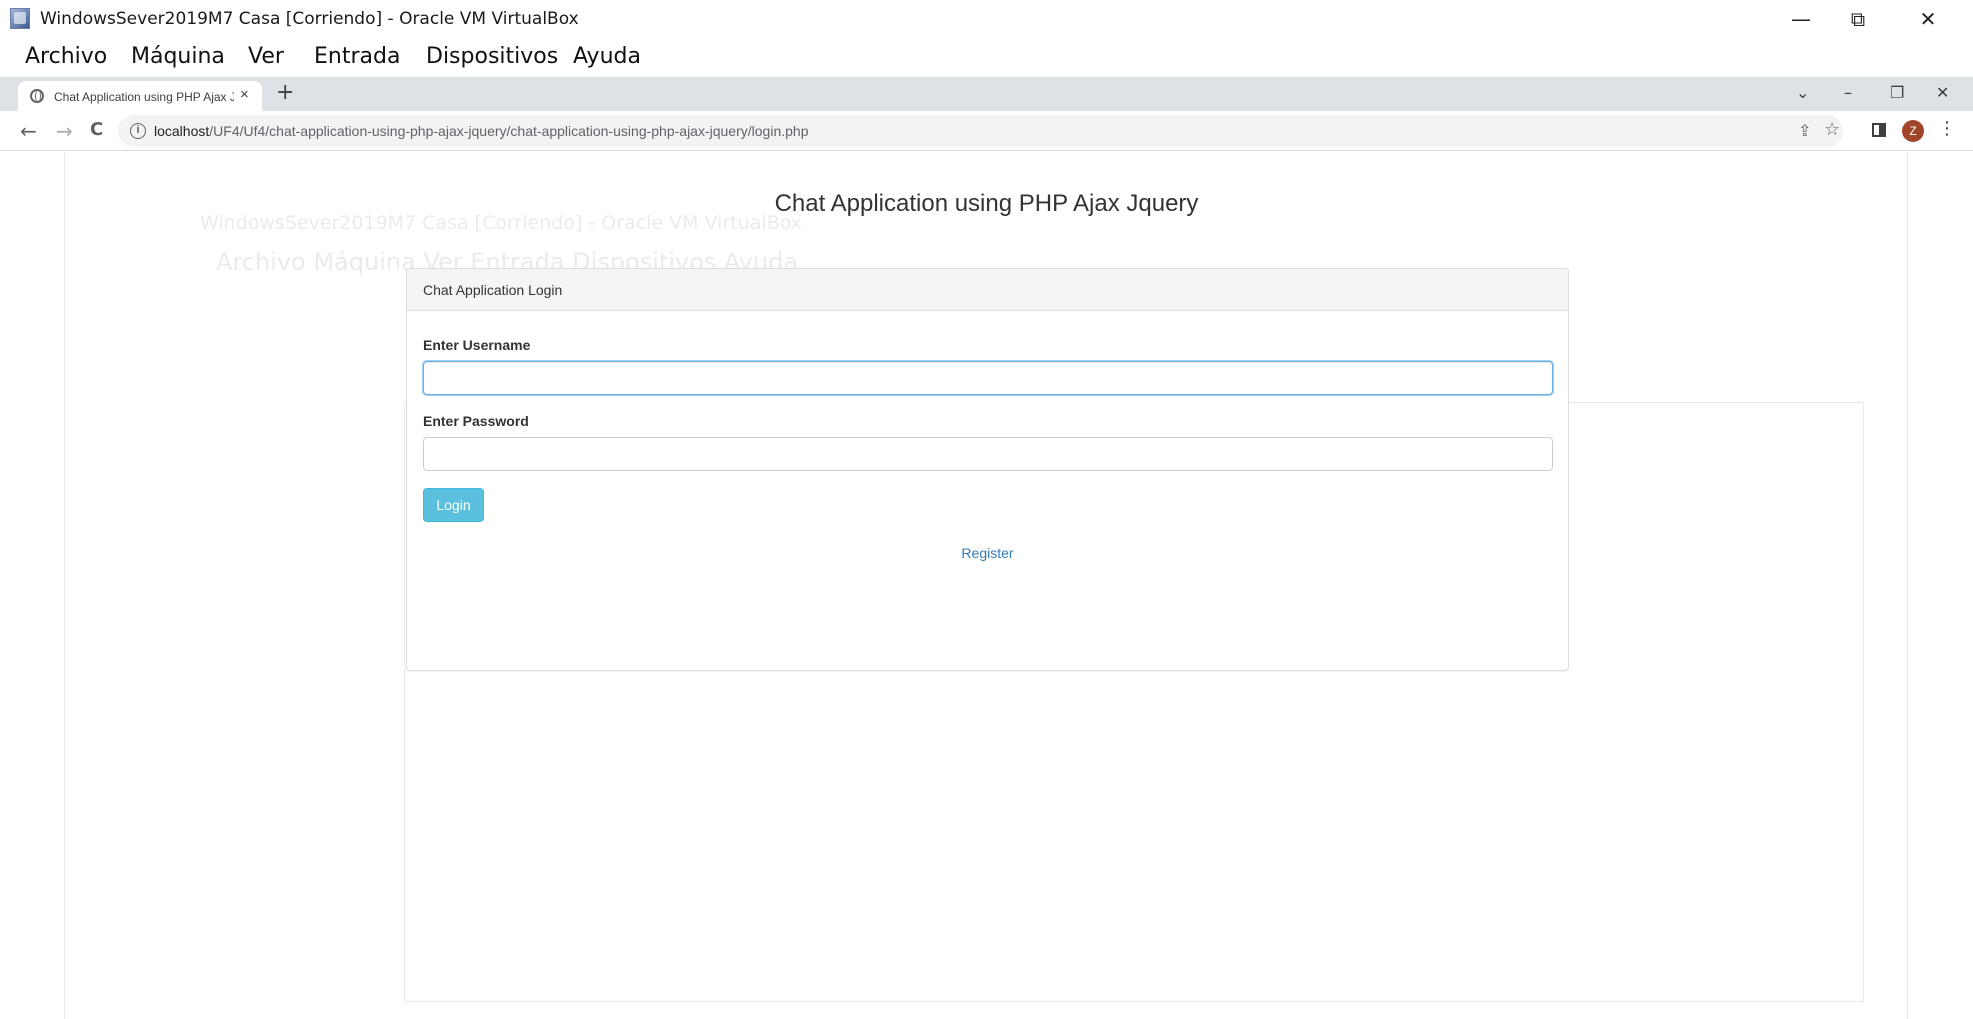 The width and height of the screenshot is (1973, 1019). I want to click on username-label: Enter Username, so click(477, 345).